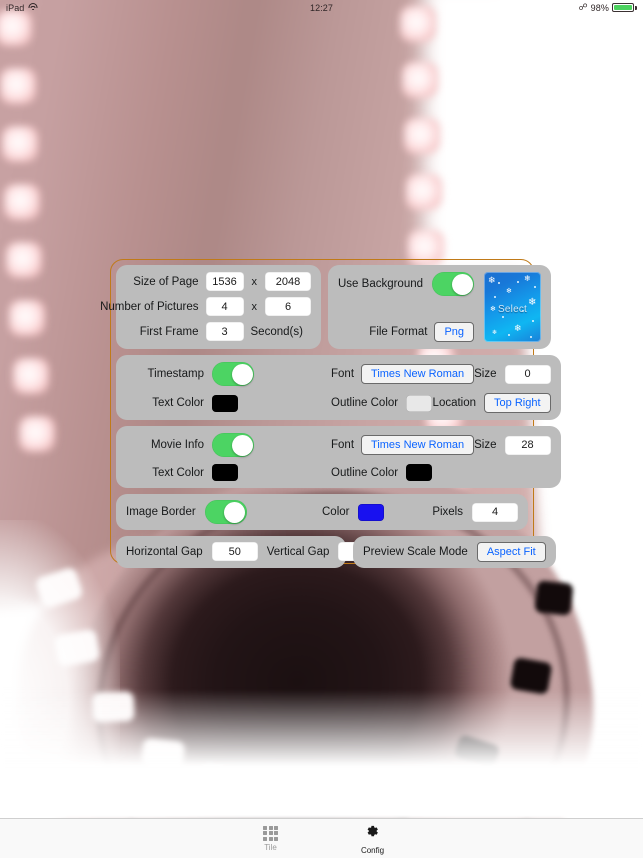 This screenshot has height=858, width=643. Describe the element at coordinates (343, 445) in the screenshot. I see `movie-info-font-label: Font` at that location.